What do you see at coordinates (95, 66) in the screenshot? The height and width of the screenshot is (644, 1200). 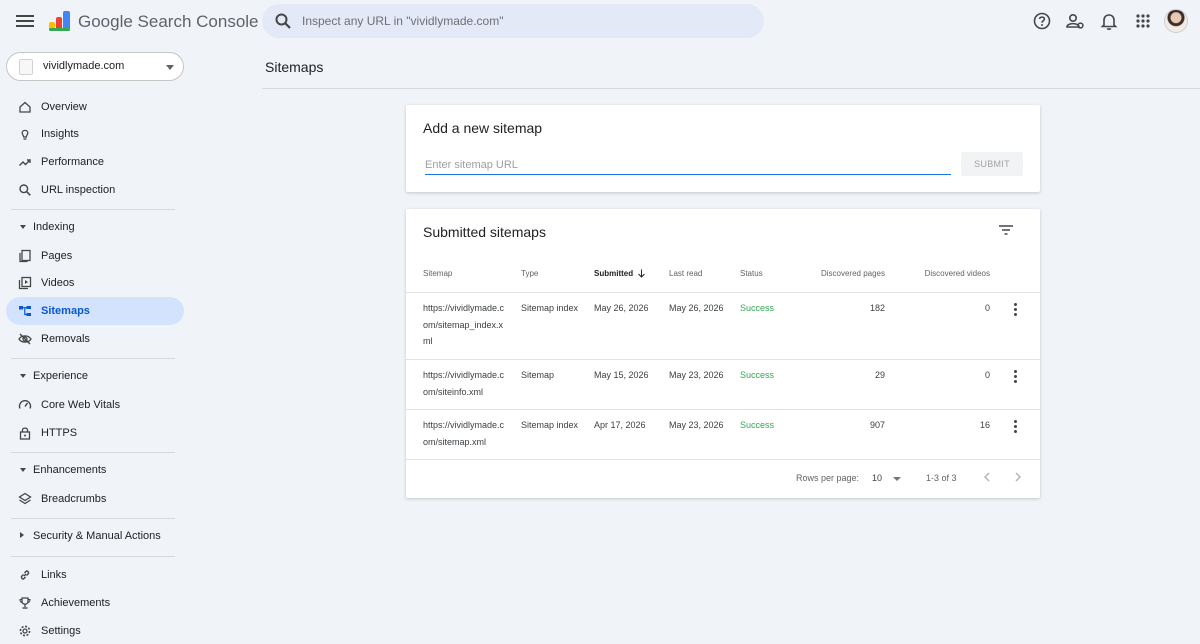 I see `property-selector: vividlymade.com` at bounding box center [95, 66].